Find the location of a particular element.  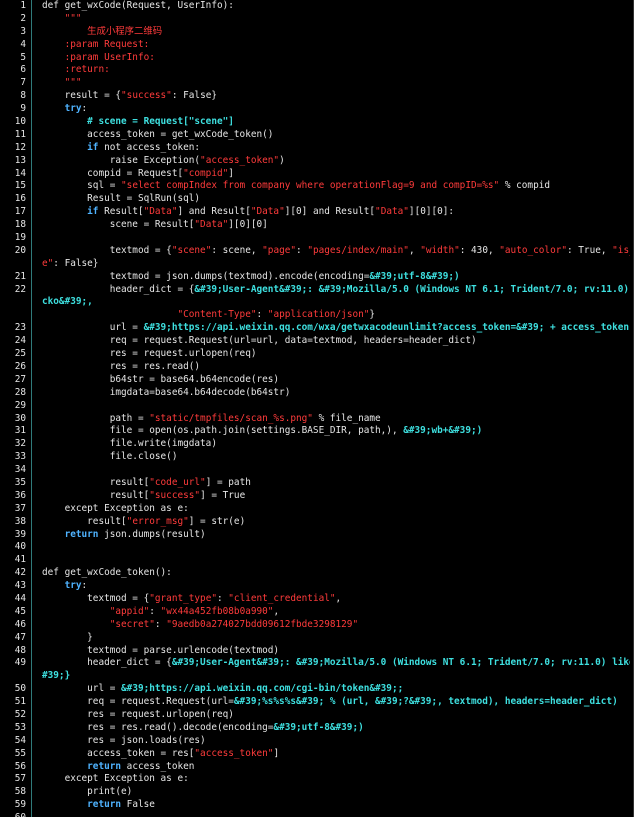

code-line-continuation: "Content-Type": "application/json"} is located at coordinates (317, 315).